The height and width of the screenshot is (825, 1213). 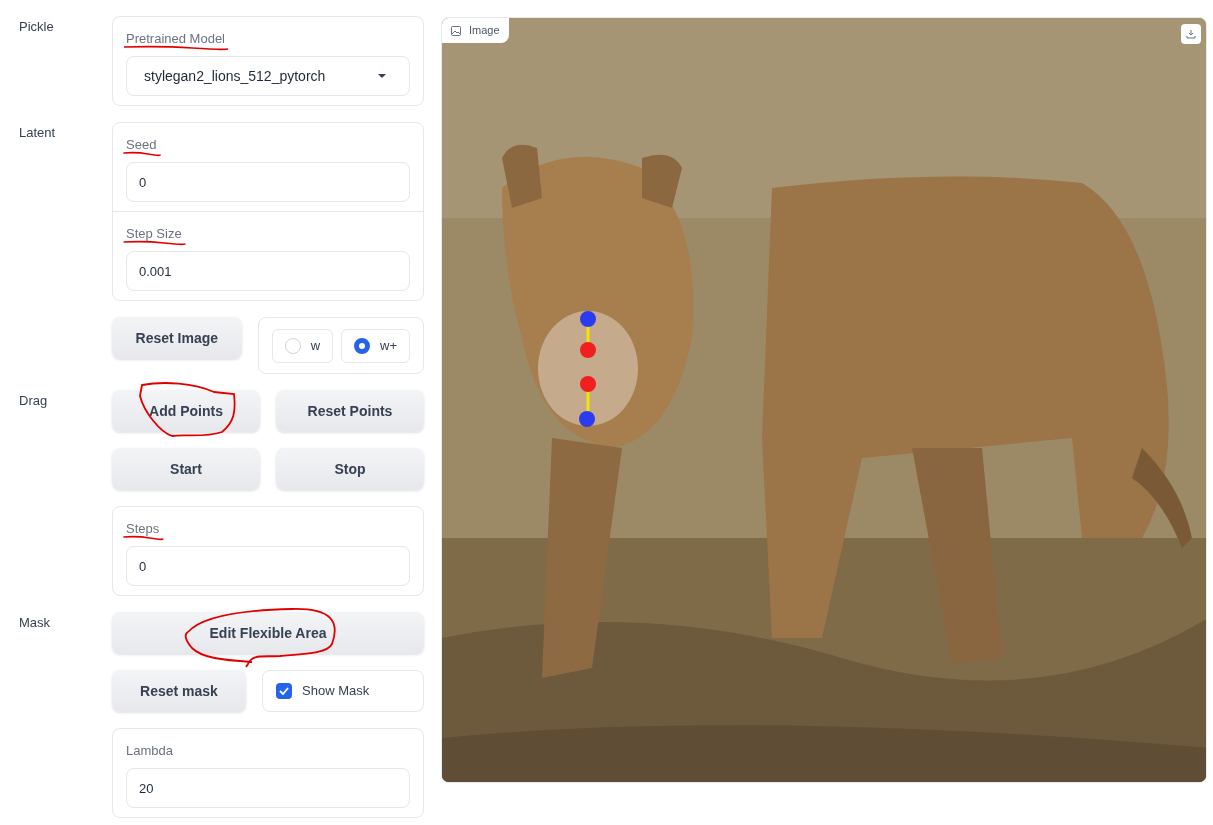 What do you see at coordinates (186, 469) in the screenshot?
I see `action-button: Start` at bounding box center [186, 469].